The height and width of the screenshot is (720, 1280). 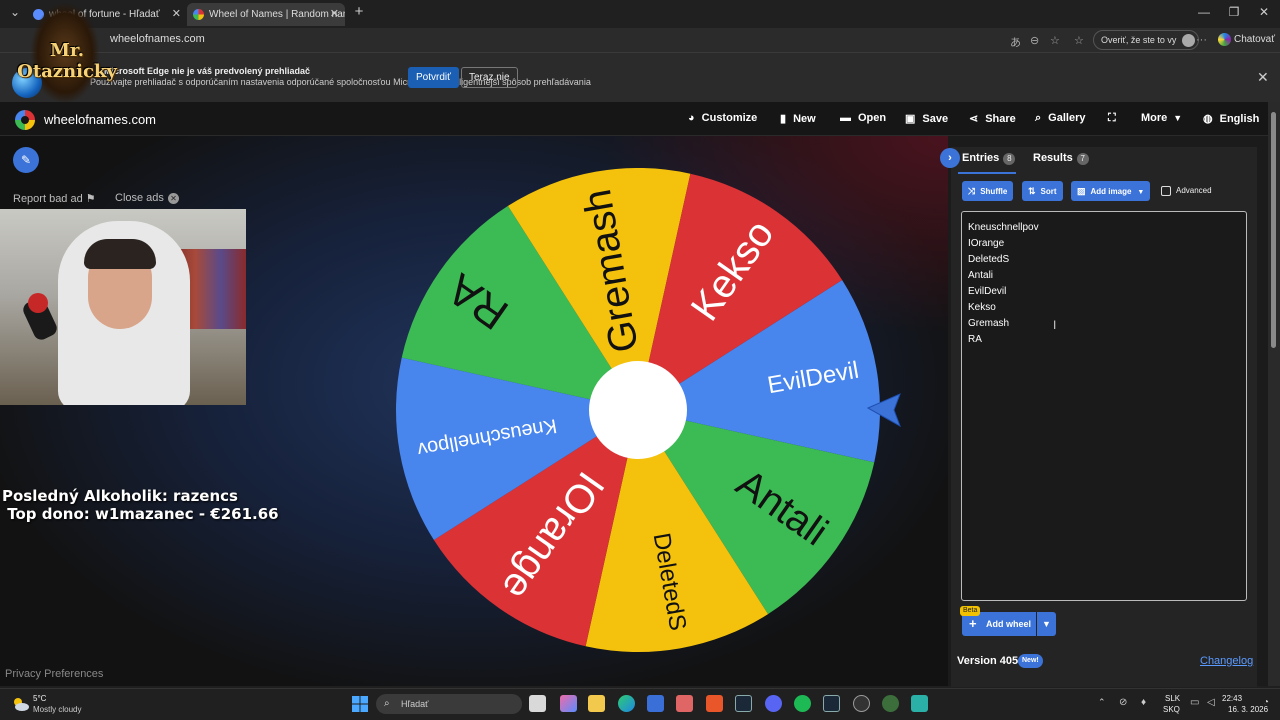 What do you see at coordinates (25, 120) in the screenshot?
I see `wheel-logo-icon` at bounding box center [25, 120].